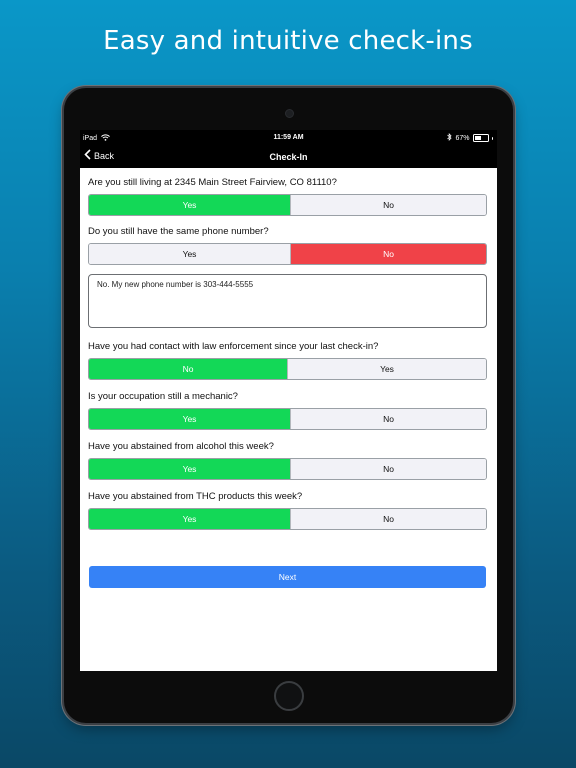 This screenshot has height=768, width=576. I want to click on answer-thc: Yes No, so click(287, 519).